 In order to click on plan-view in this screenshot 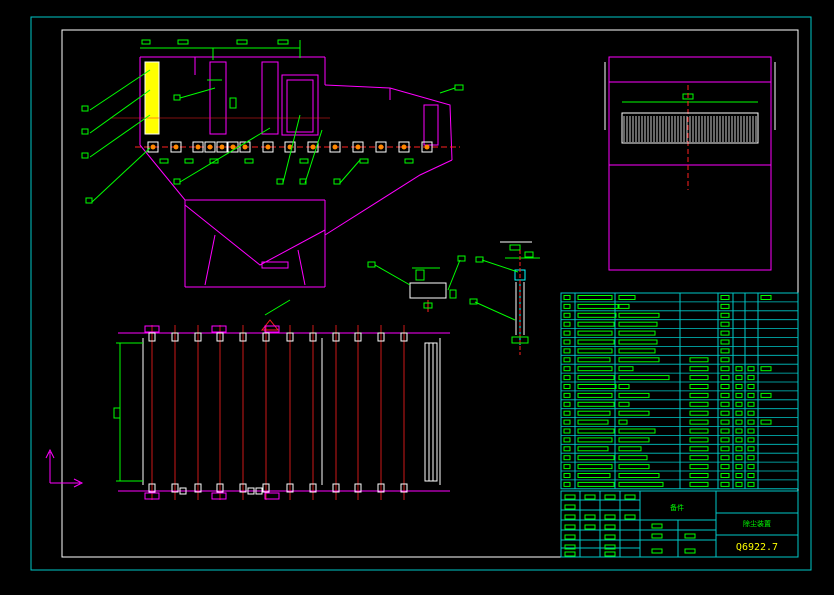, I will do `click(281, 395)`.